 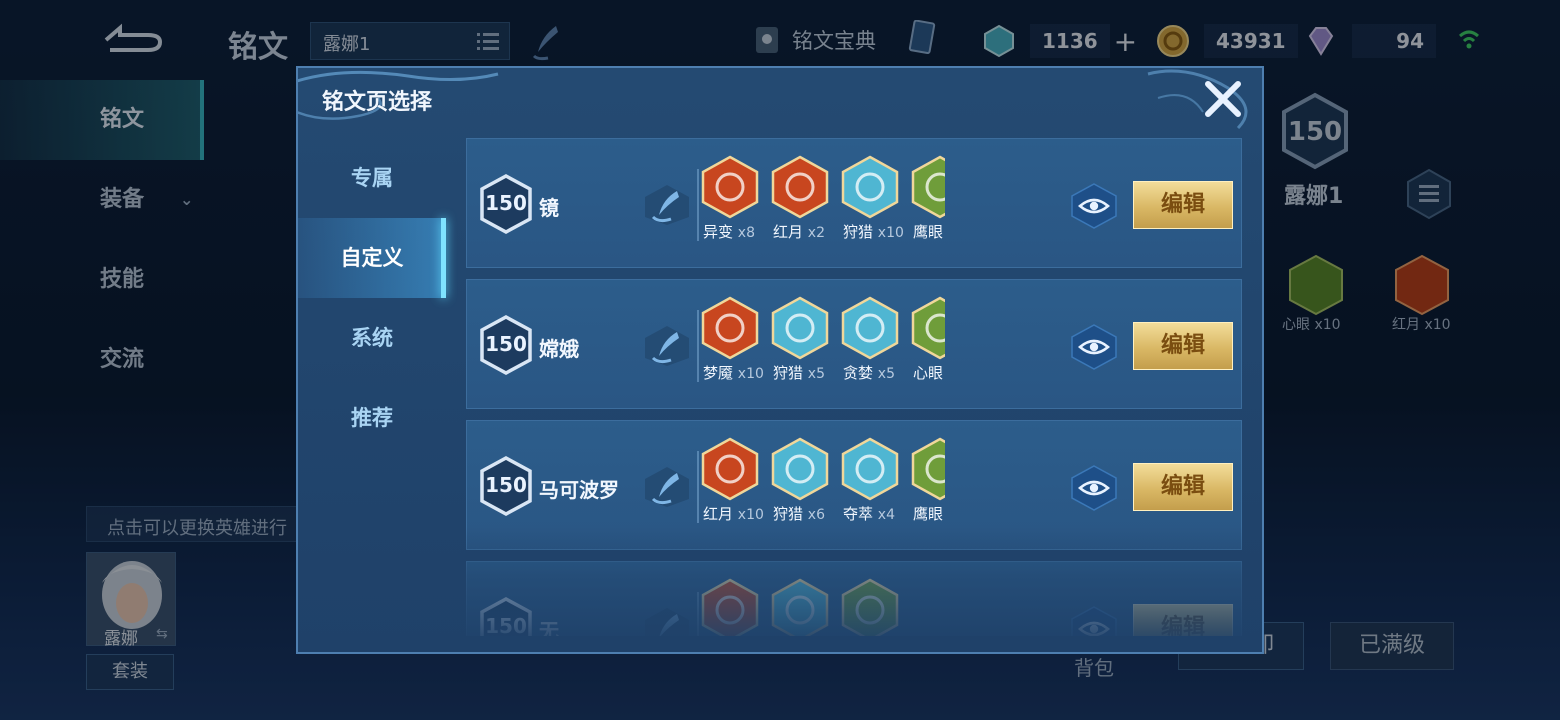 I want to click on rune-label: 鹰眼, so click(x=928, y=231).